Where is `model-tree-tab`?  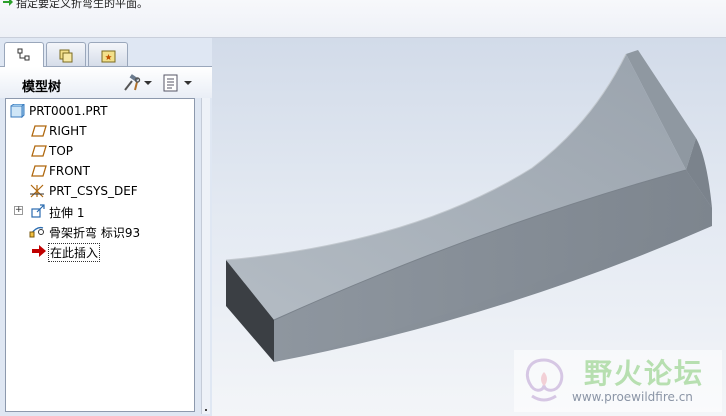
model-tree-tab is located at coordinates (24, 54).